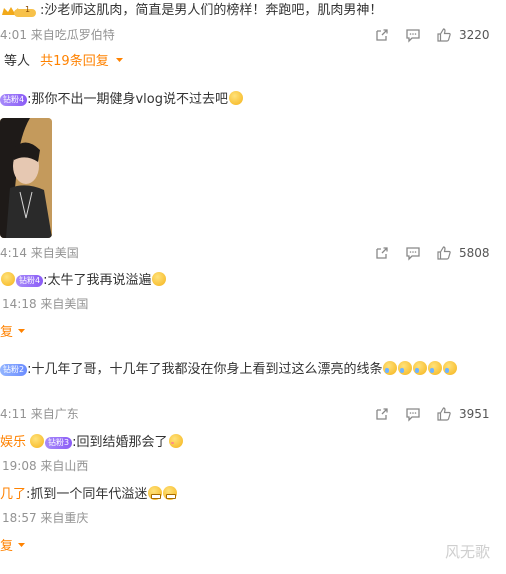  What do you see at coordinates (39, 414) in the screenshot?
I see `comment-4-meta: 4:11 来自广东` at bounding box center [39, 414].